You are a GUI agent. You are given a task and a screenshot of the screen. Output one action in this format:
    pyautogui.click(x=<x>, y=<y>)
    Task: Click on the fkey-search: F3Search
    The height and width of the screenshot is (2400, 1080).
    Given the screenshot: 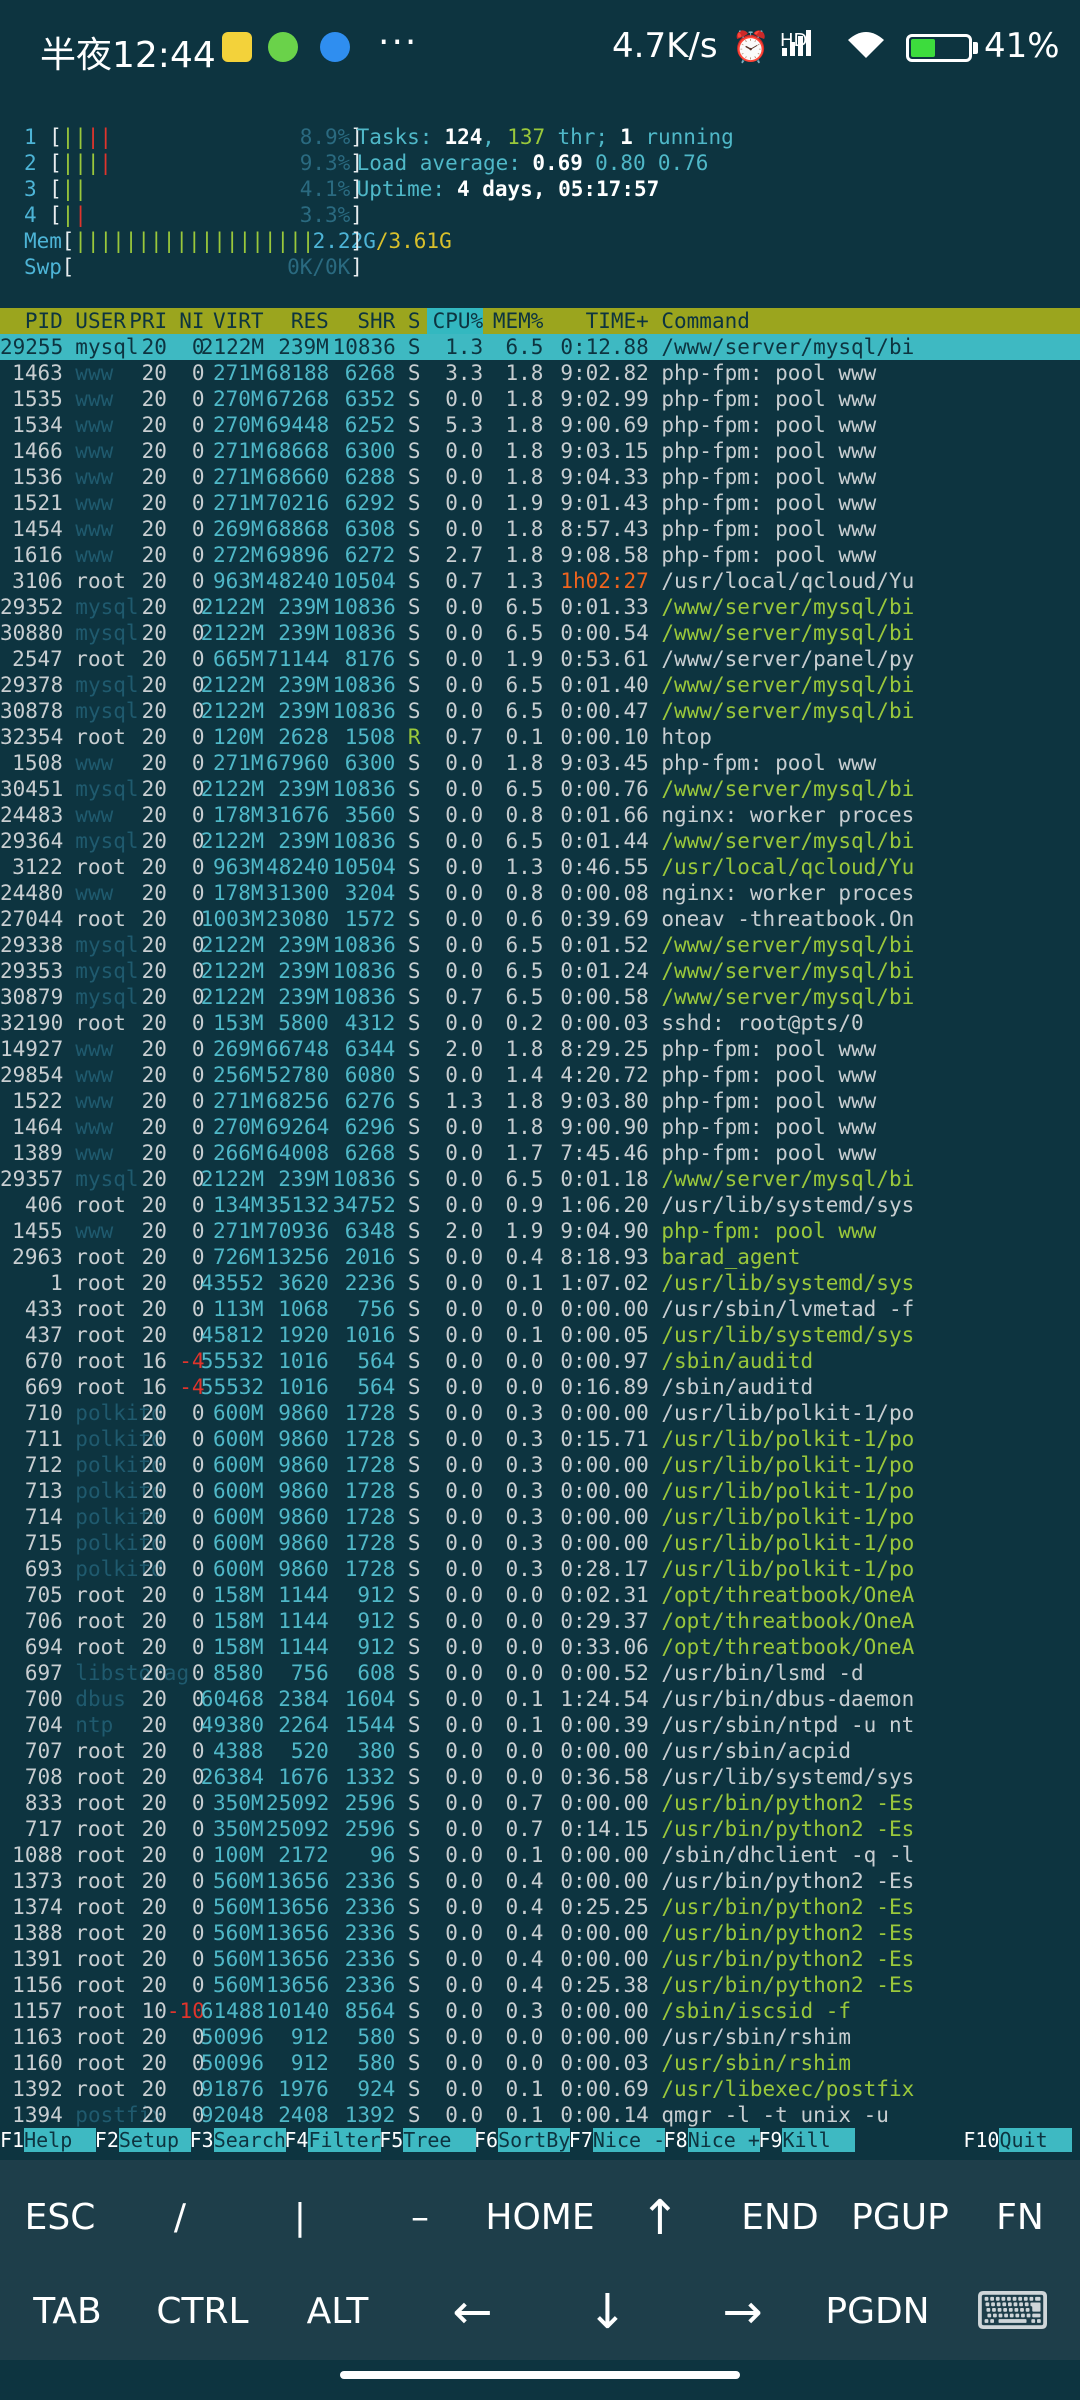 What is the action you would take?
    pyautogui.click(x=238, y=2140)
    